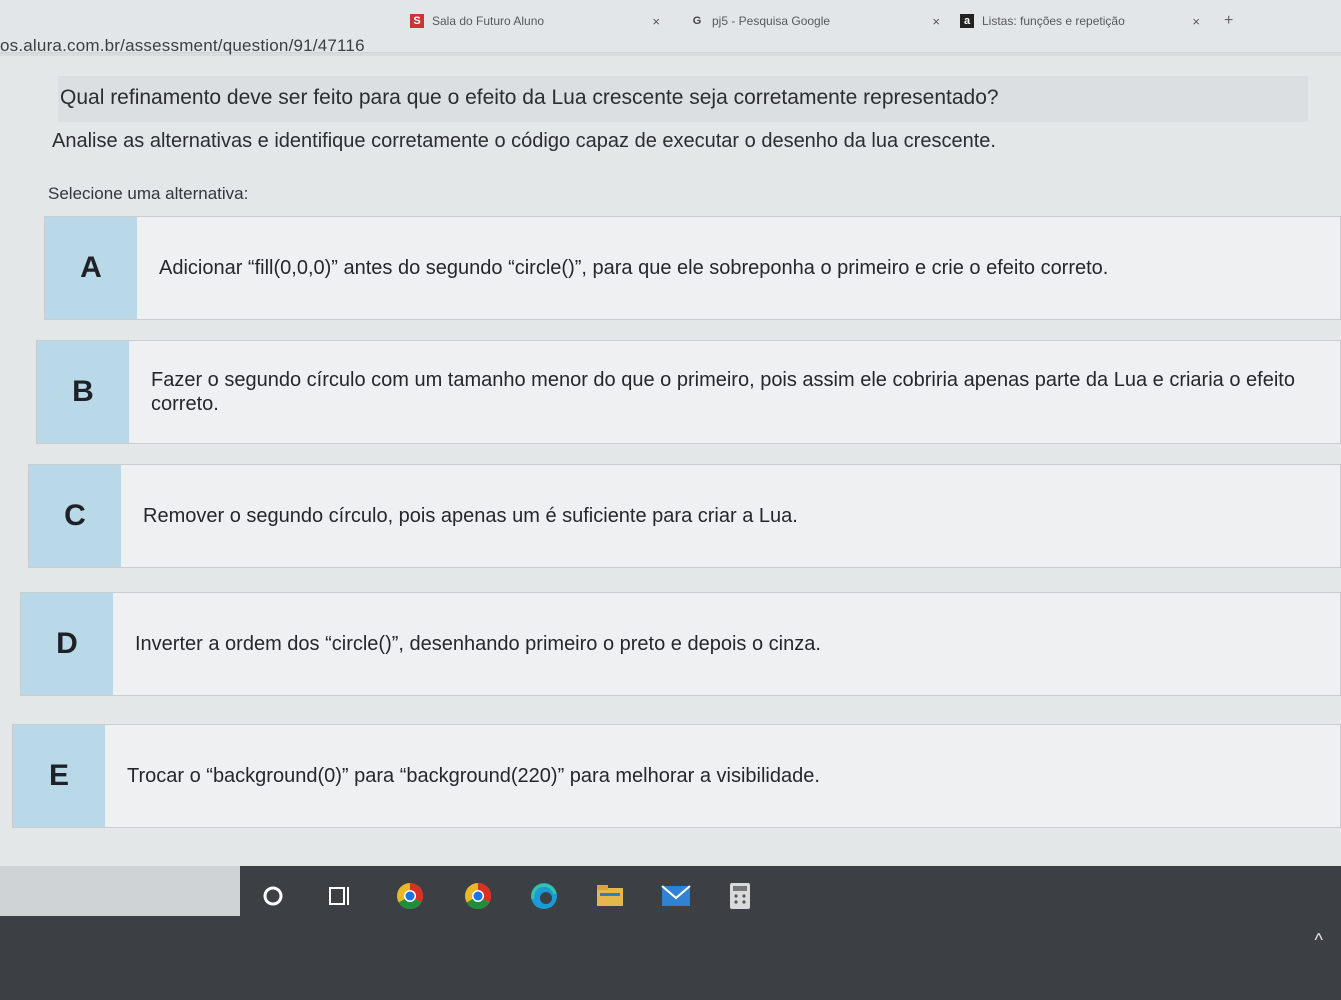 This screenshot has height=1000, width=1341. I want to click on new-tab-button: +, so click(1228, 21).